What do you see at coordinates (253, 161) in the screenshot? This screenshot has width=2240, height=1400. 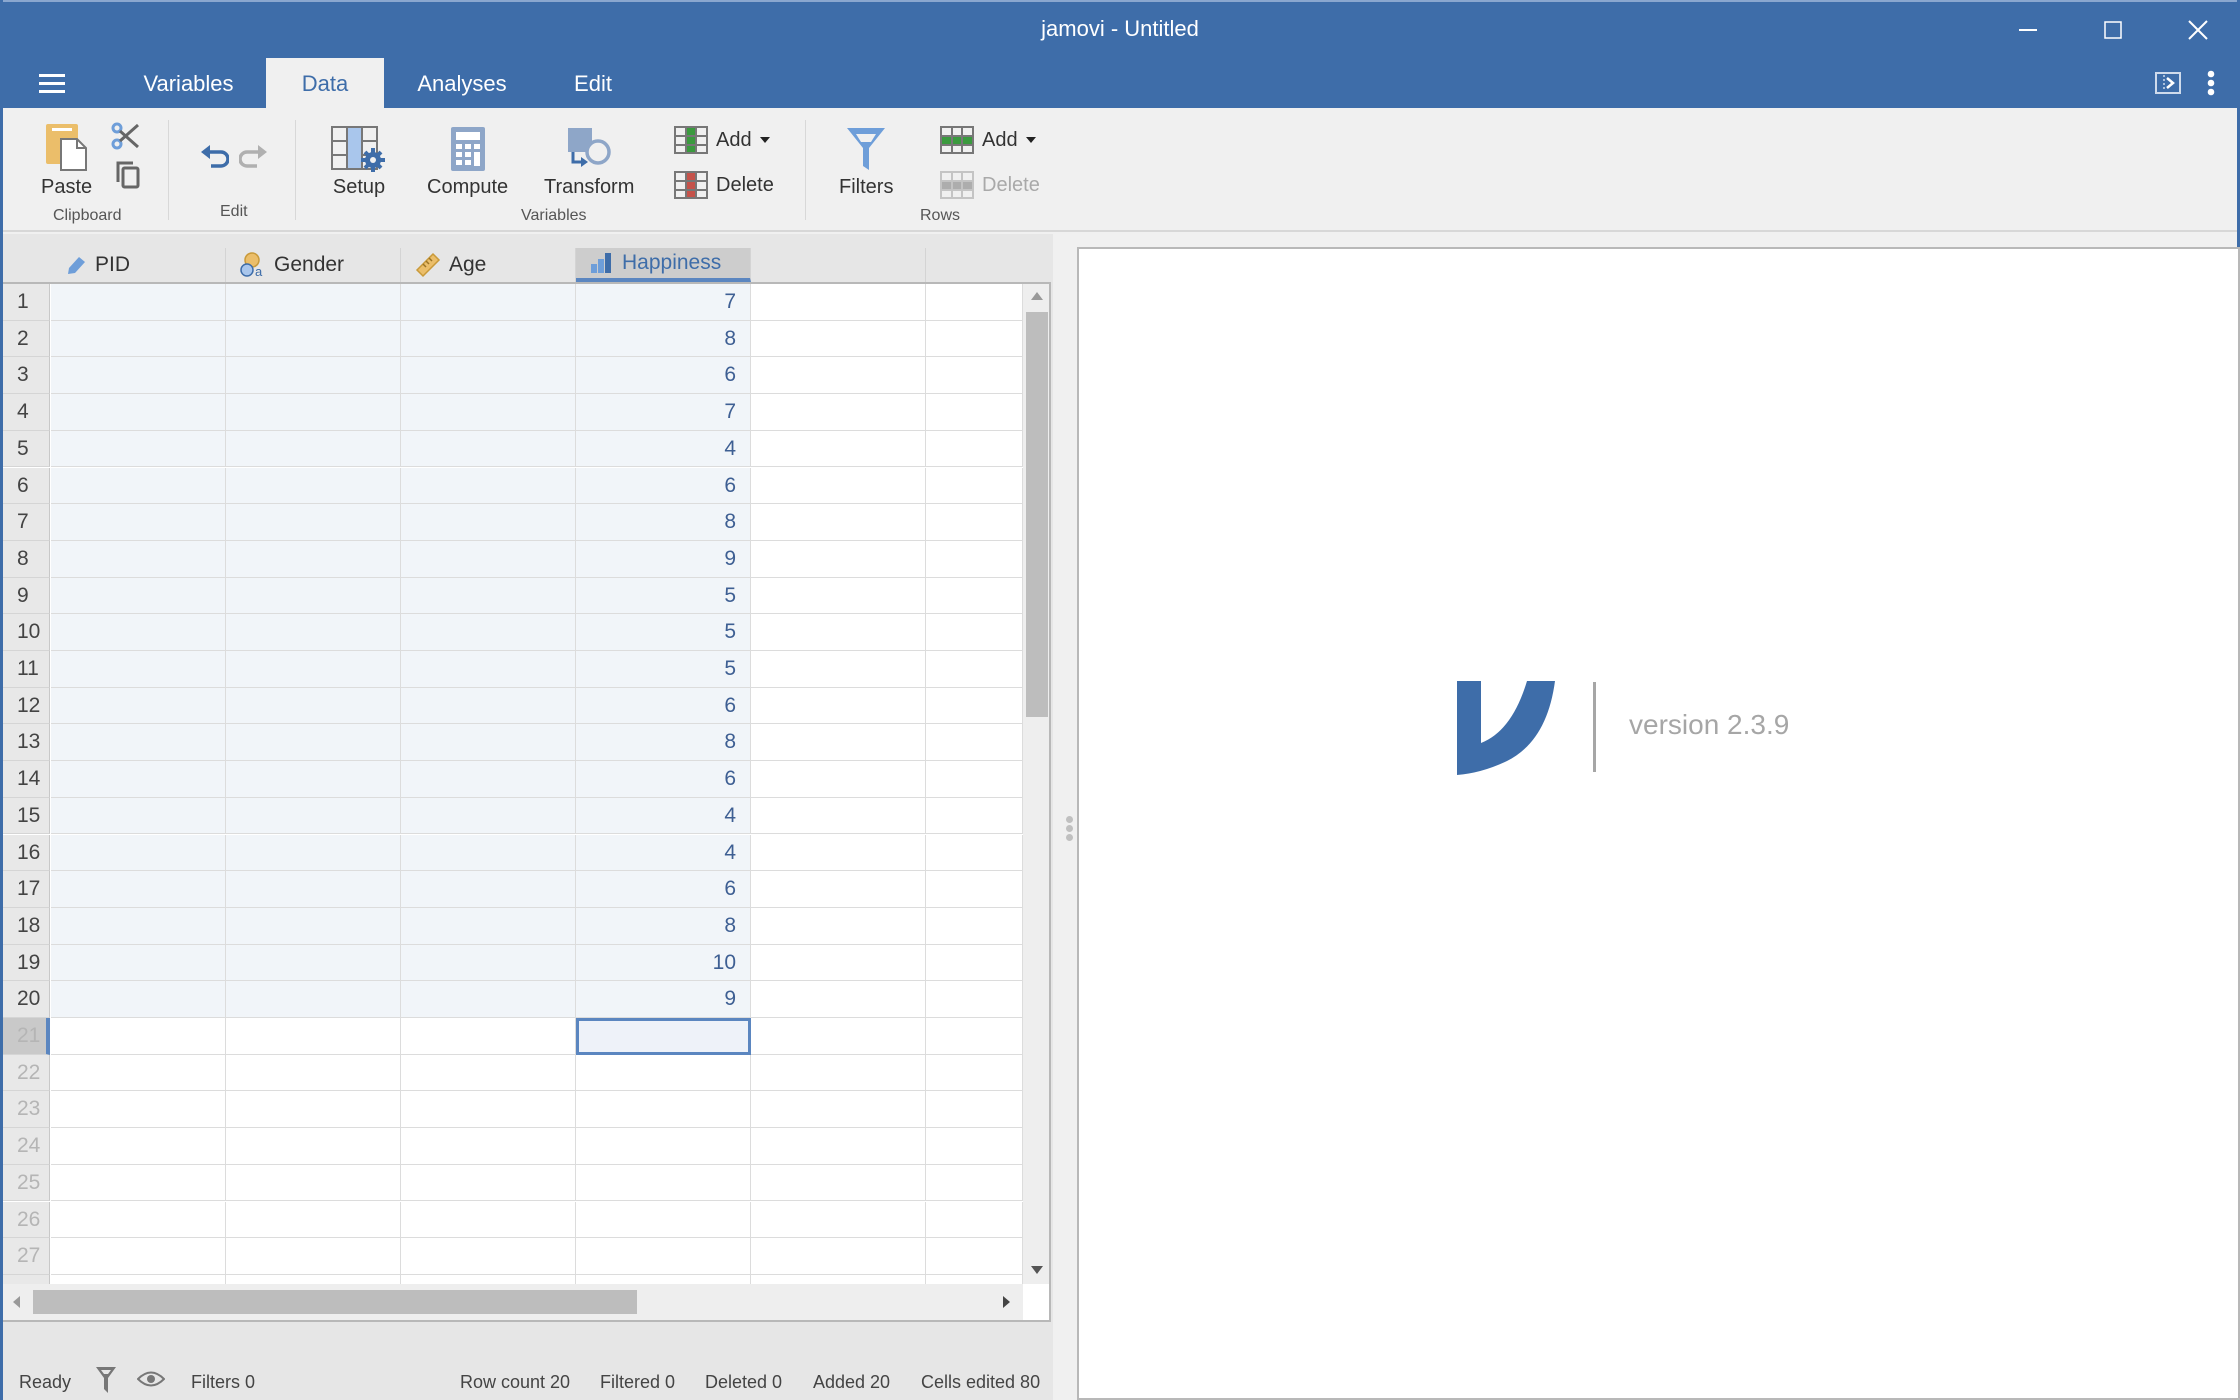 I see `redo-button` at bounding box center [253, 161].